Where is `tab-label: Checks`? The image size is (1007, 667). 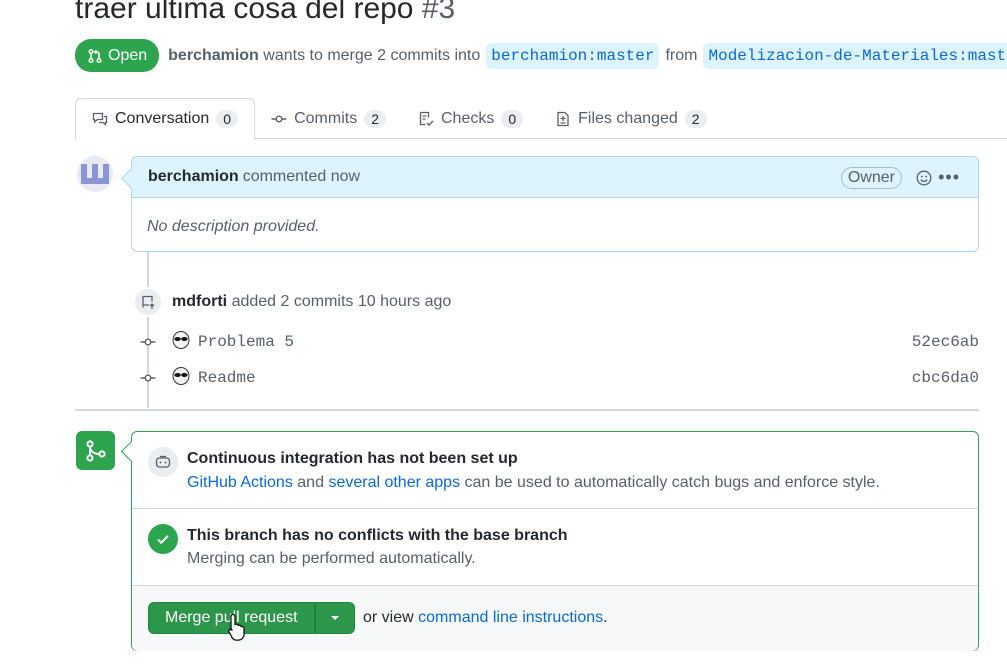 tab-label: Checks is located at coordinates (467, 118).